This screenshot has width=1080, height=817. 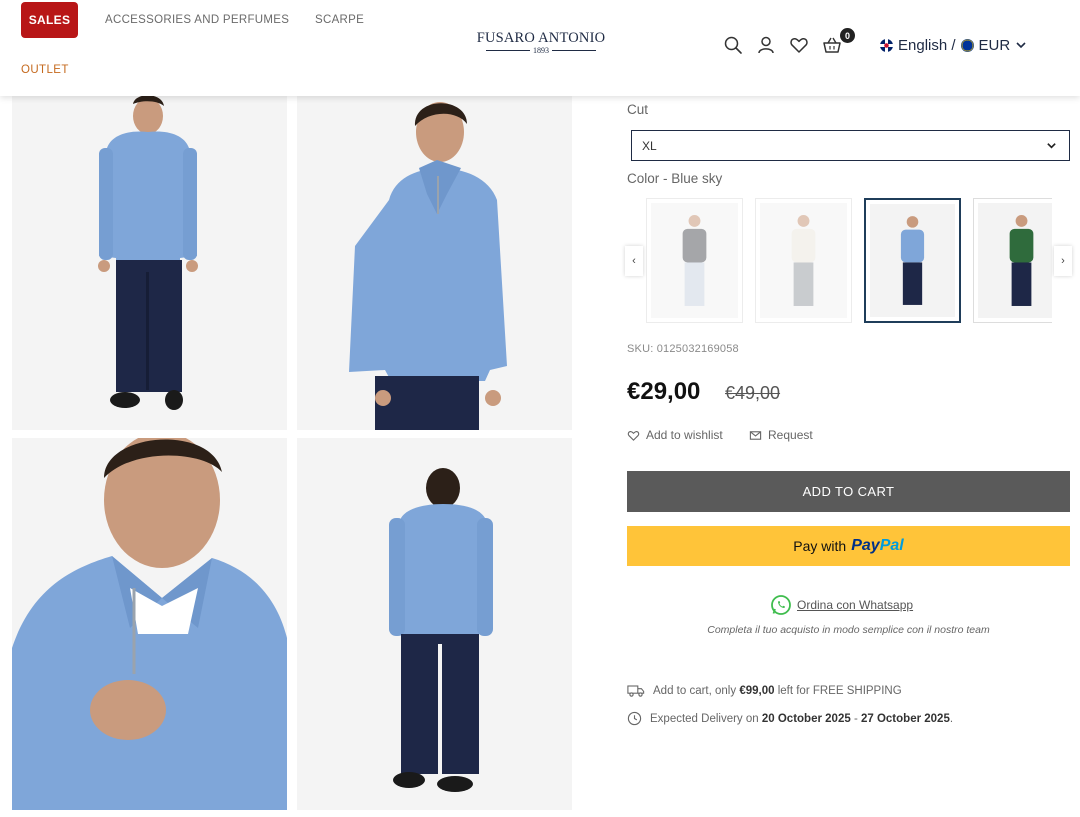 What do you see at coordinates (832, 45) in the screenshot?
I see `basket-icon` at bounding box center [832, 45].